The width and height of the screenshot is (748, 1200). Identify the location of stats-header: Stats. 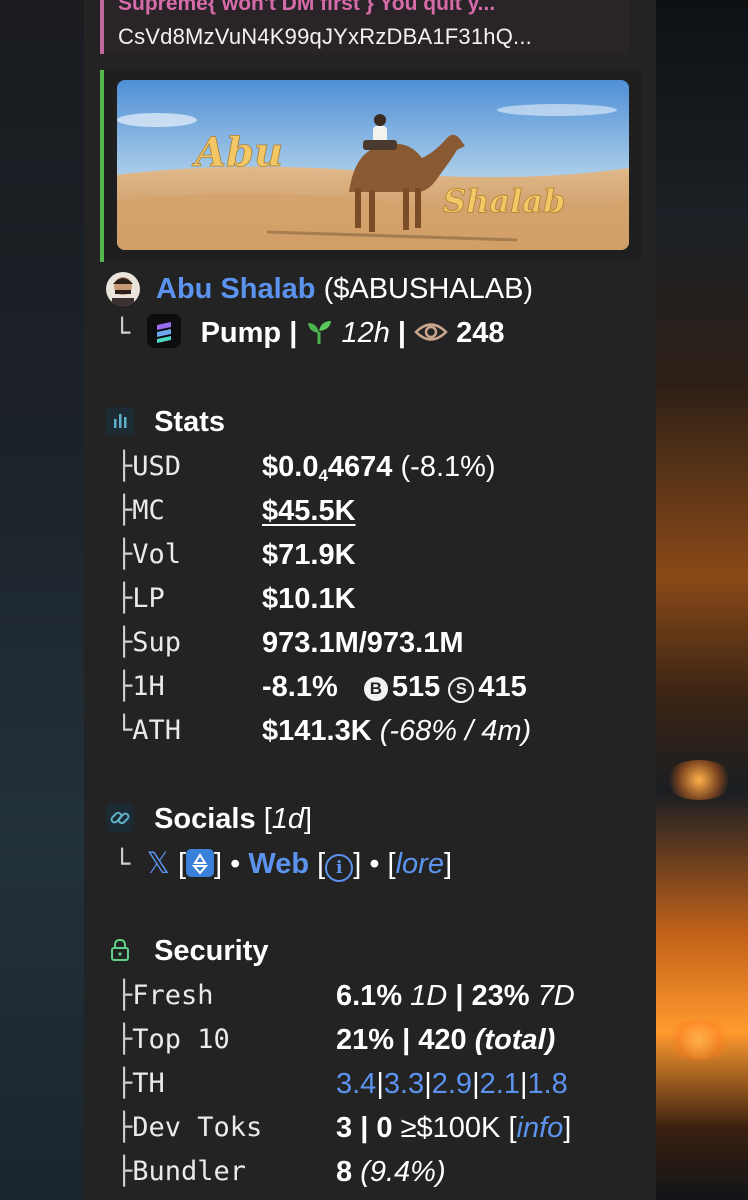
(165, 422).